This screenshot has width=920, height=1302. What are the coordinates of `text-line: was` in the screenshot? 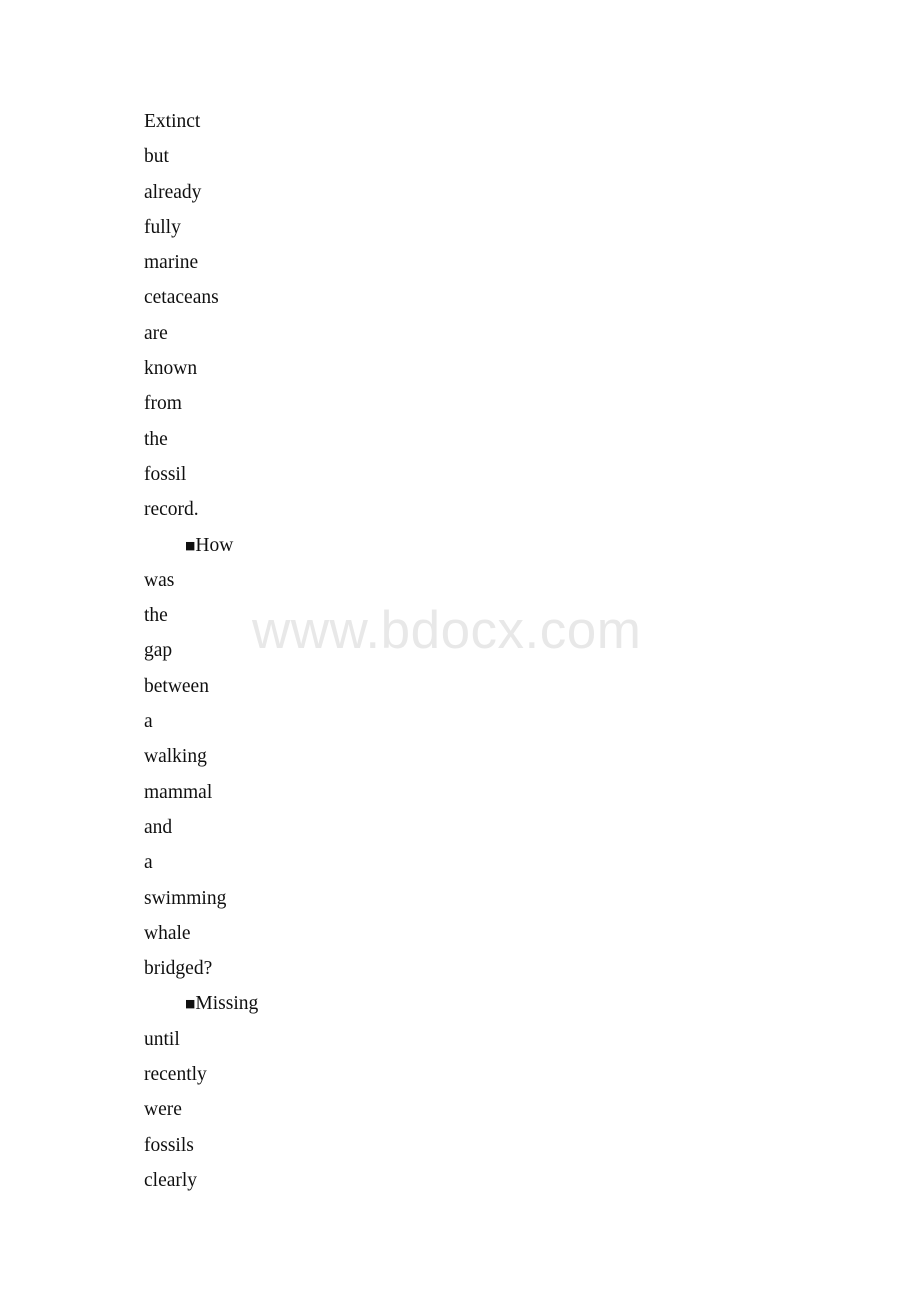 It's located at (494, 580).